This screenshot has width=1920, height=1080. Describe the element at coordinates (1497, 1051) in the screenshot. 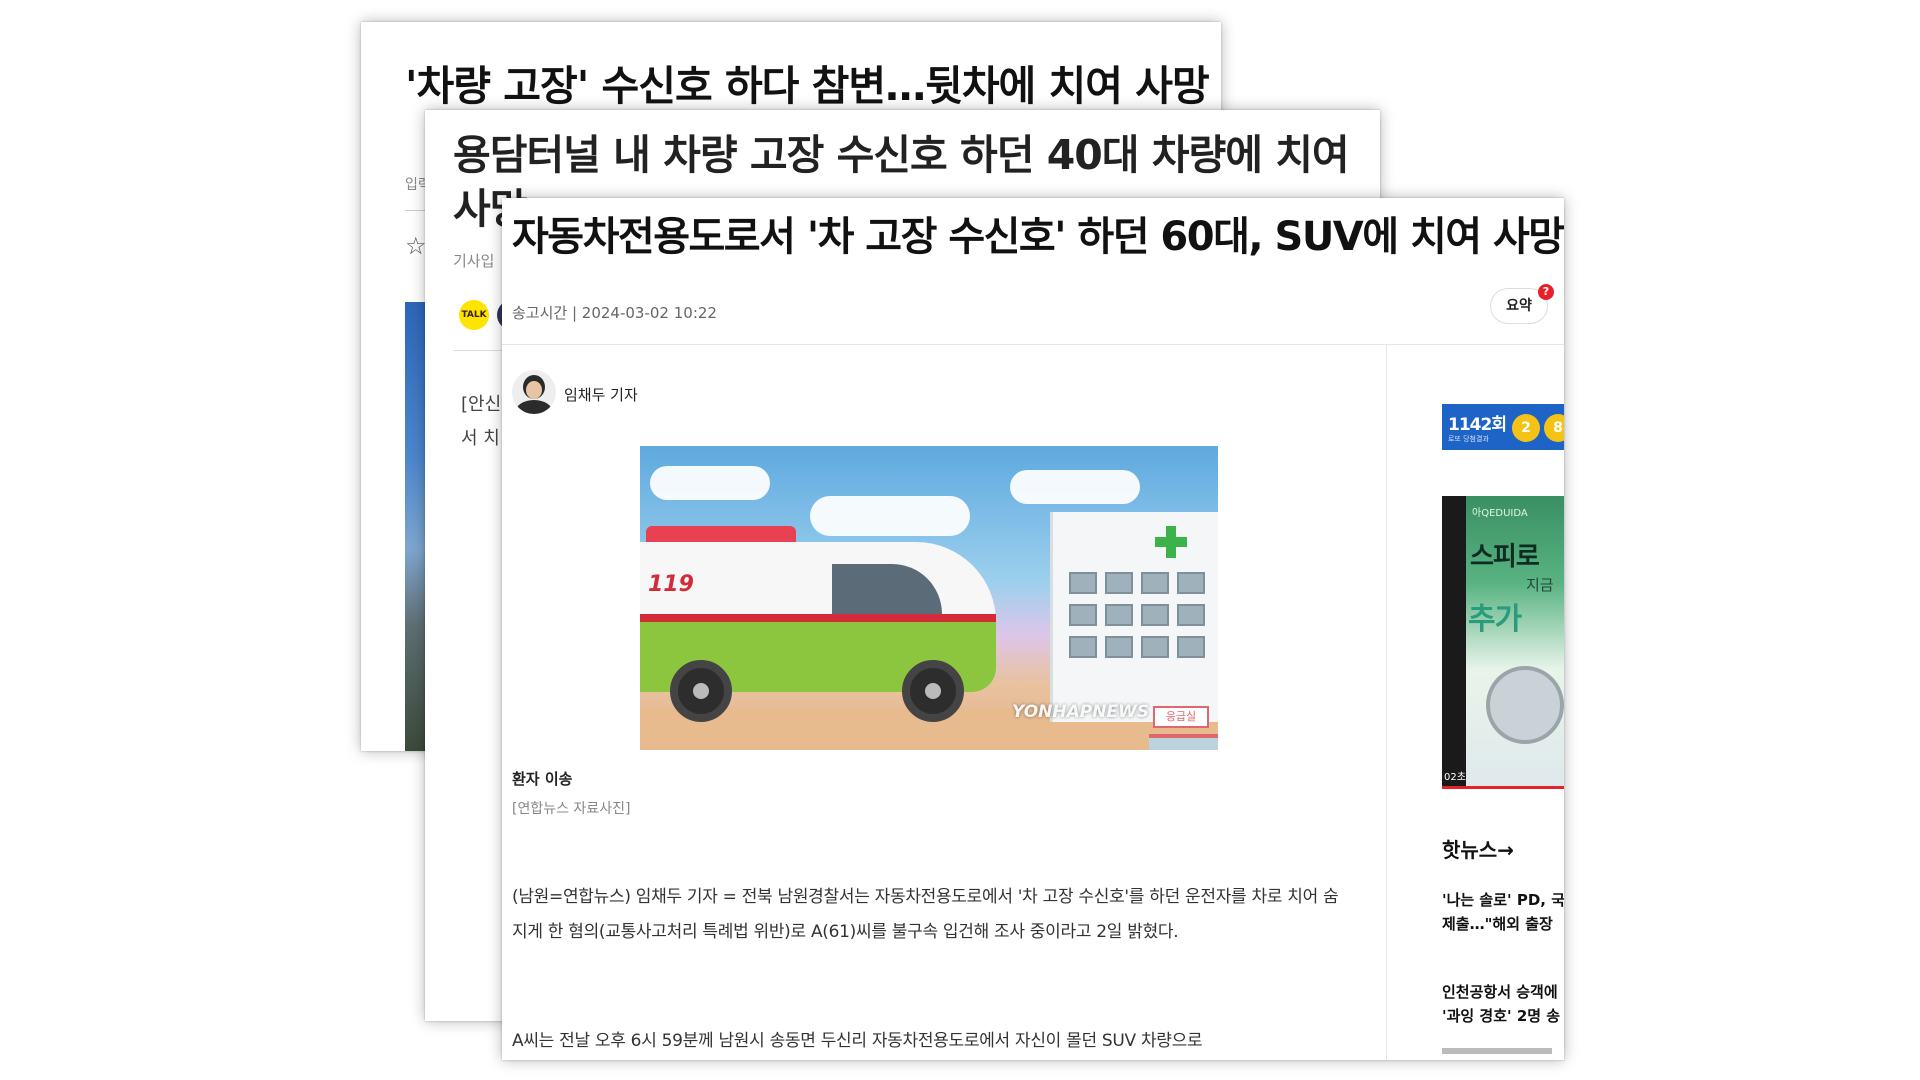

I see `hot-news-item-truncated` at that location.